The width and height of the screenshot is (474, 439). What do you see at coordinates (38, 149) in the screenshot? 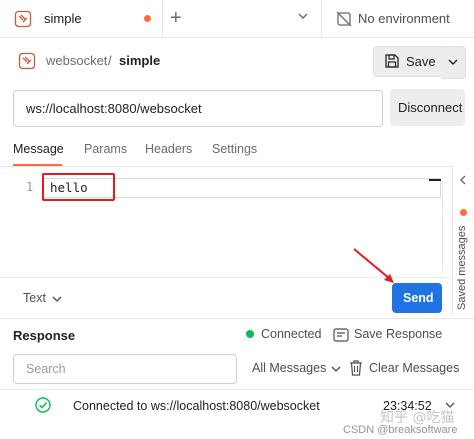
I see `tab-message: Message` at bounding box center [38, 149].